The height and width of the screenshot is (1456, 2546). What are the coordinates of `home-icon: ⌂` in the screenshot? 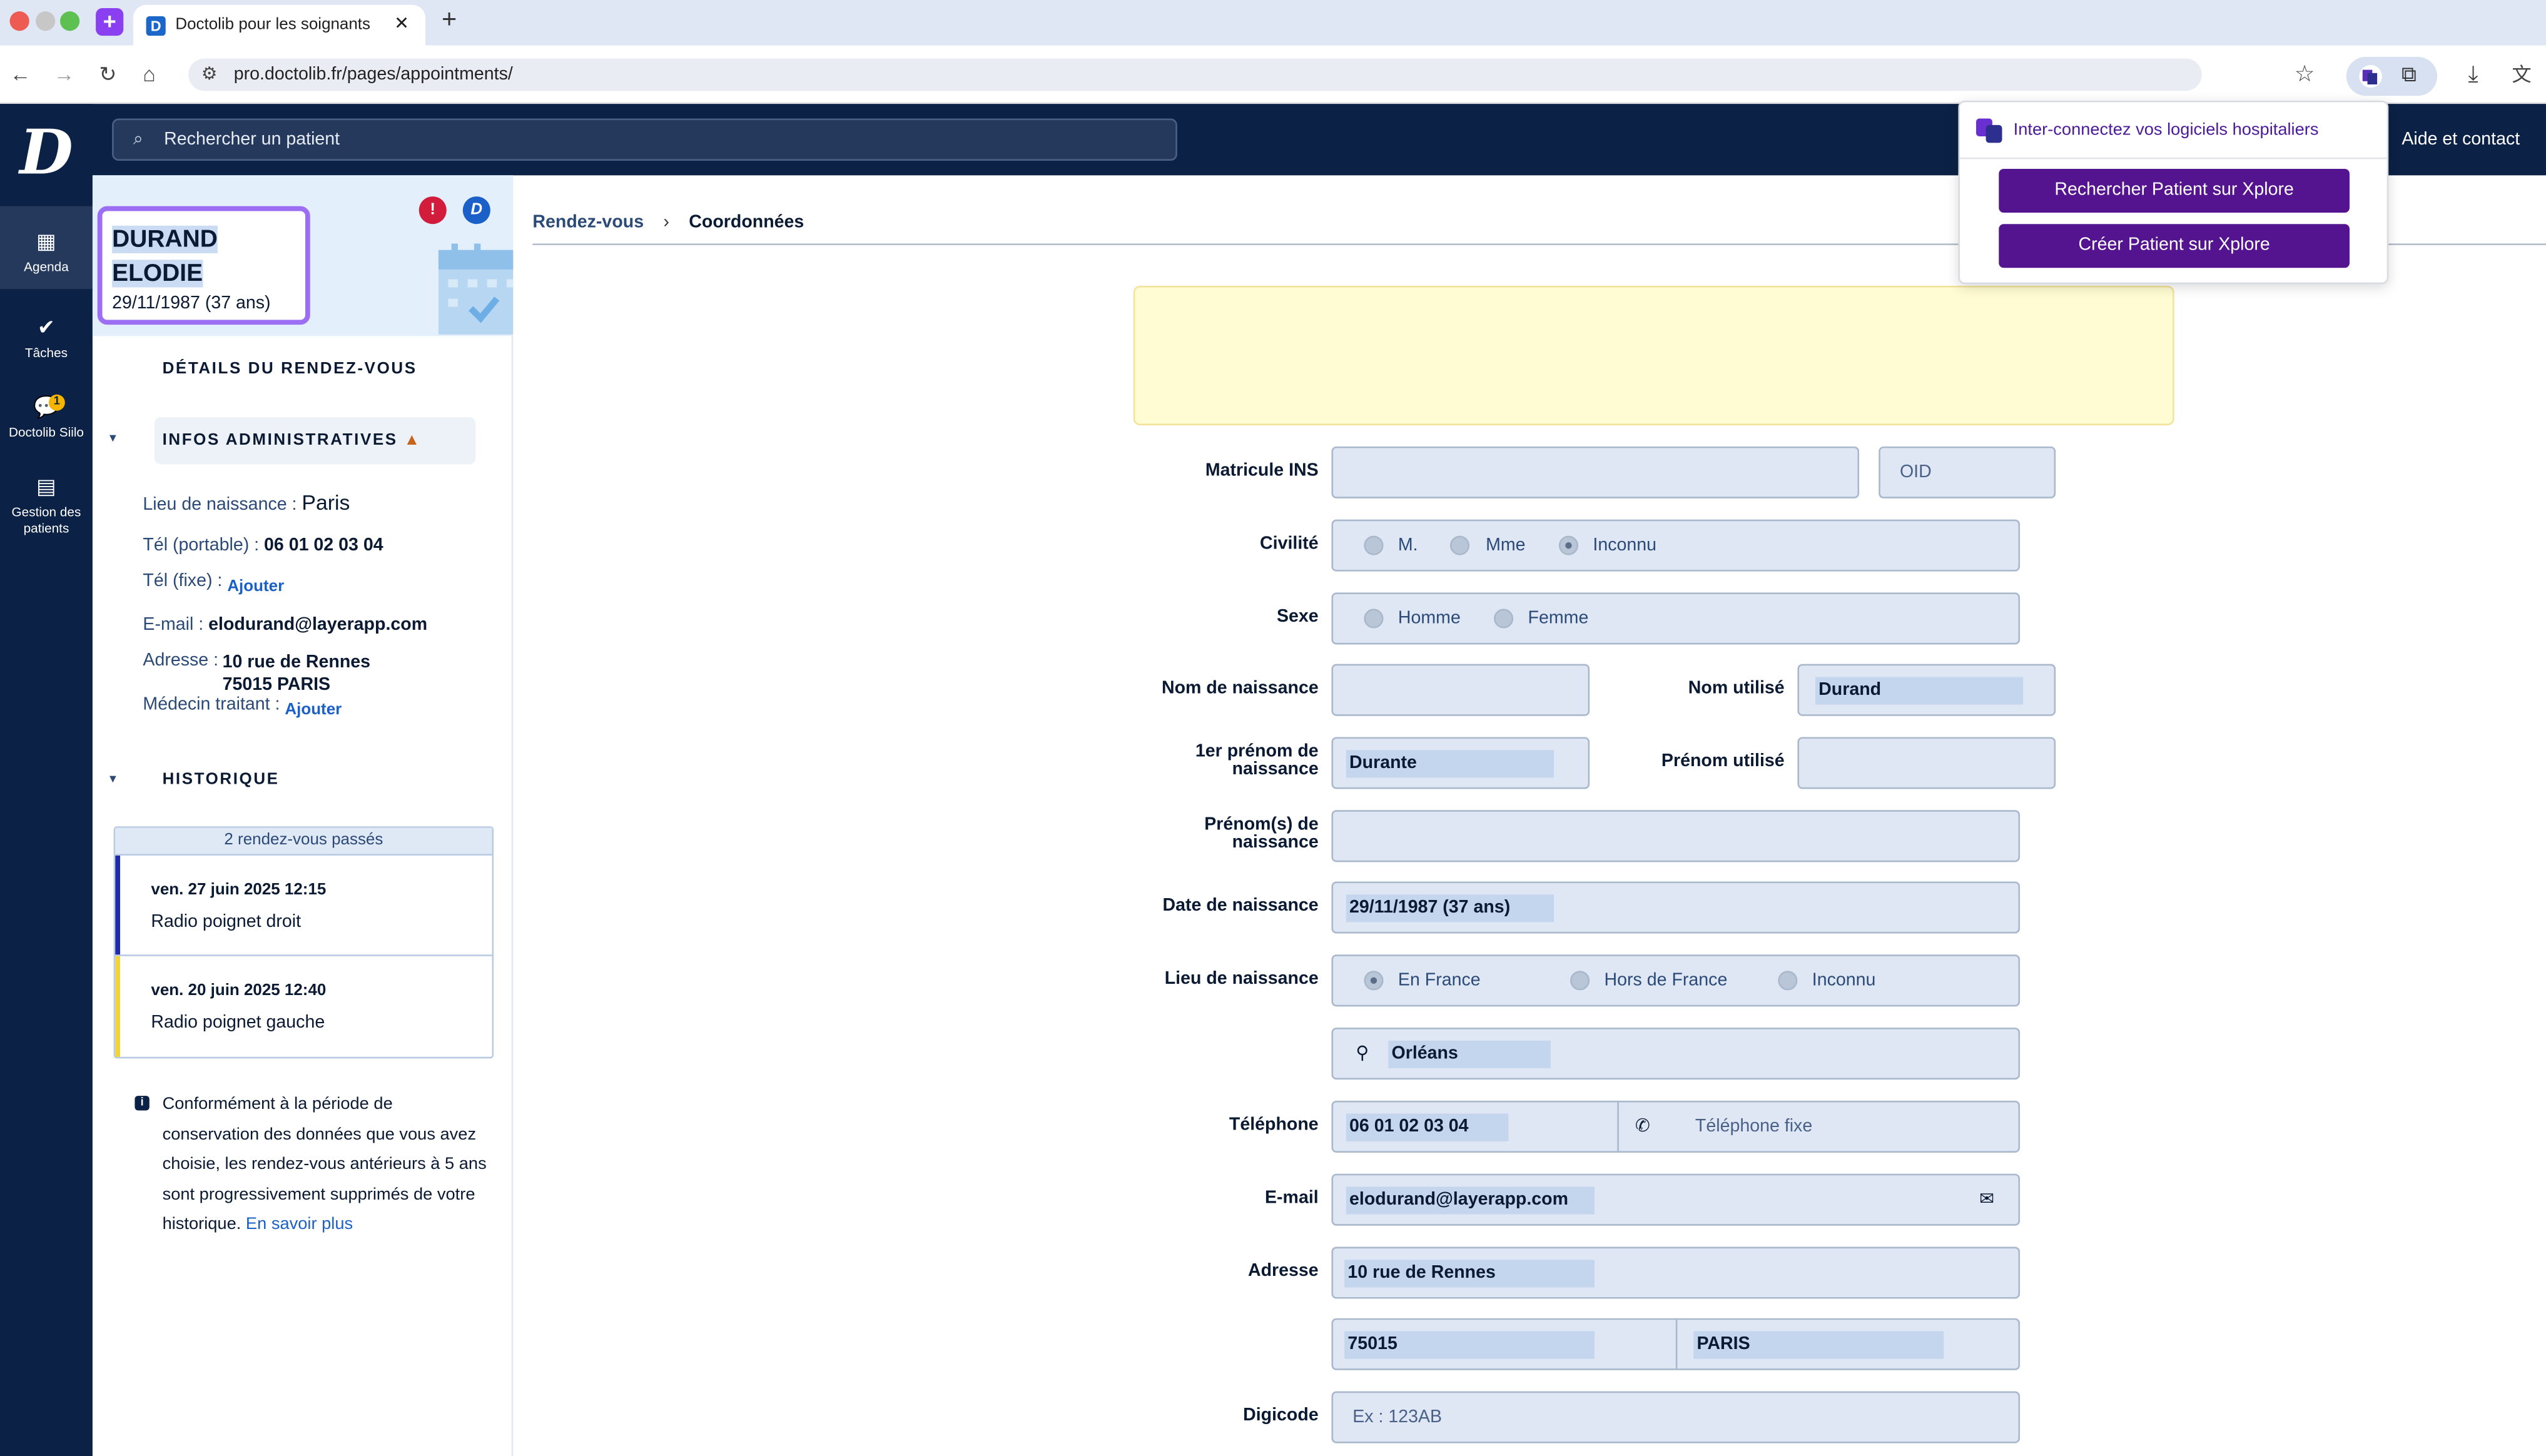 It's located at (149, 74).